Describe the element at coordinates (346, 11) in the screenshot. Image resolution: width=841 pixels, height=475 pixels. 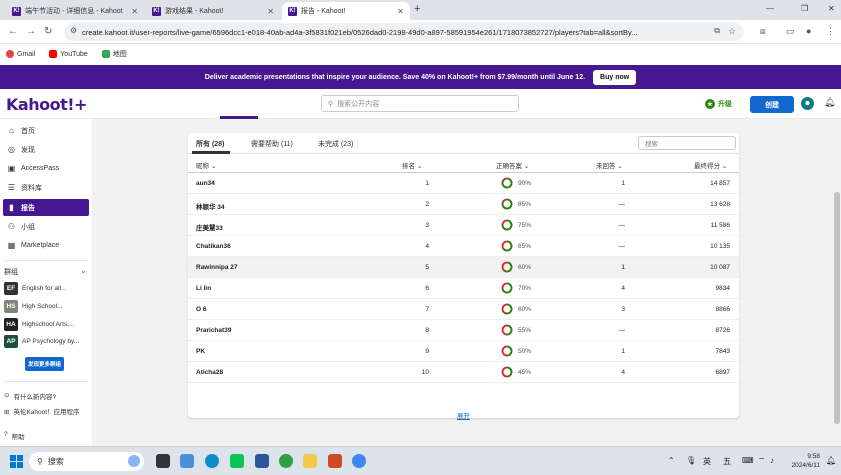
I see `browser-tab-active: K! 报告 - Kahoot! ✕` at that location.